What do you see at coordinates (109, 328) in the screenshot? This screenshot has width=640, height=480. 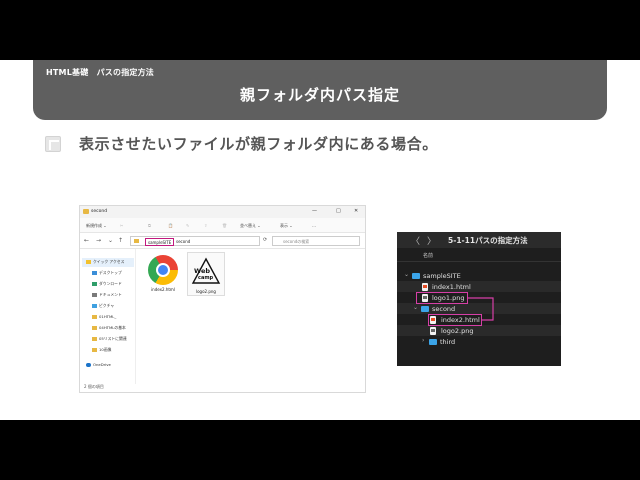 I see `sidebar-item-04html: 04HTMLの基本` at bounding box center [109, 328].